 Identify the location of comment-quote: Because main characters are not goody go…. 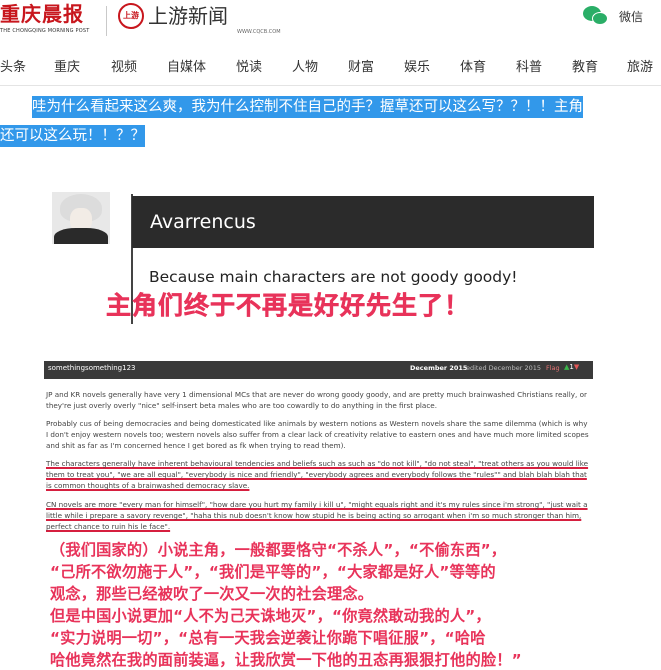
(333, 277).